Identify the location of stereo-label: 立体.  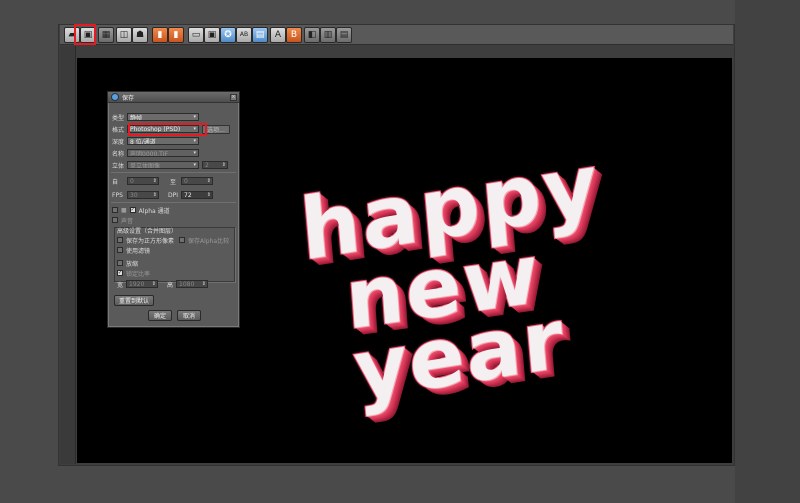
(118, 166).